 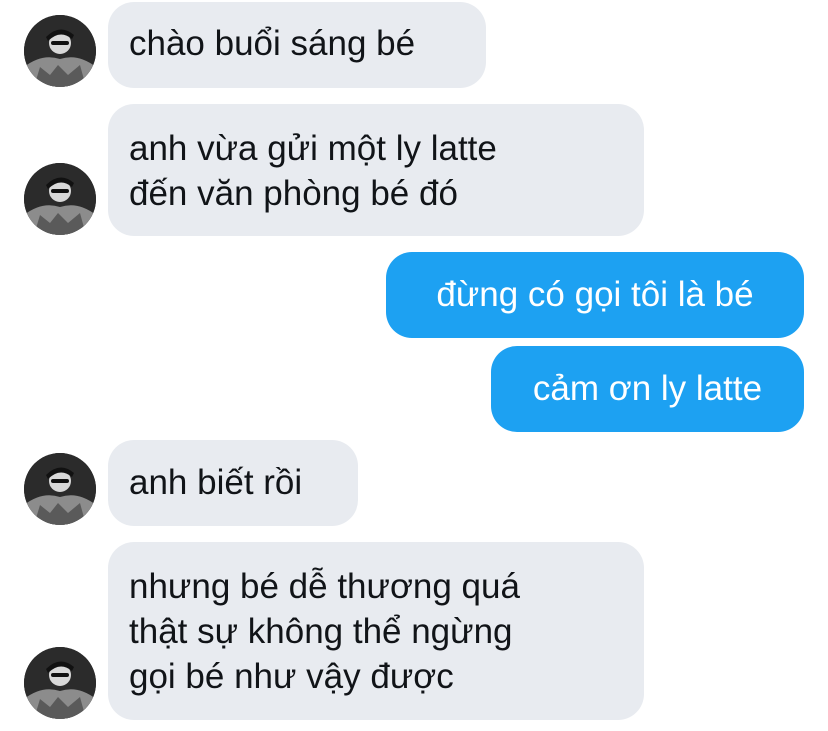 What do you see at coordinates (216, 482) in the screenshot?
I see `message-text: anh biết rồi` at bounding box center [216, 482].